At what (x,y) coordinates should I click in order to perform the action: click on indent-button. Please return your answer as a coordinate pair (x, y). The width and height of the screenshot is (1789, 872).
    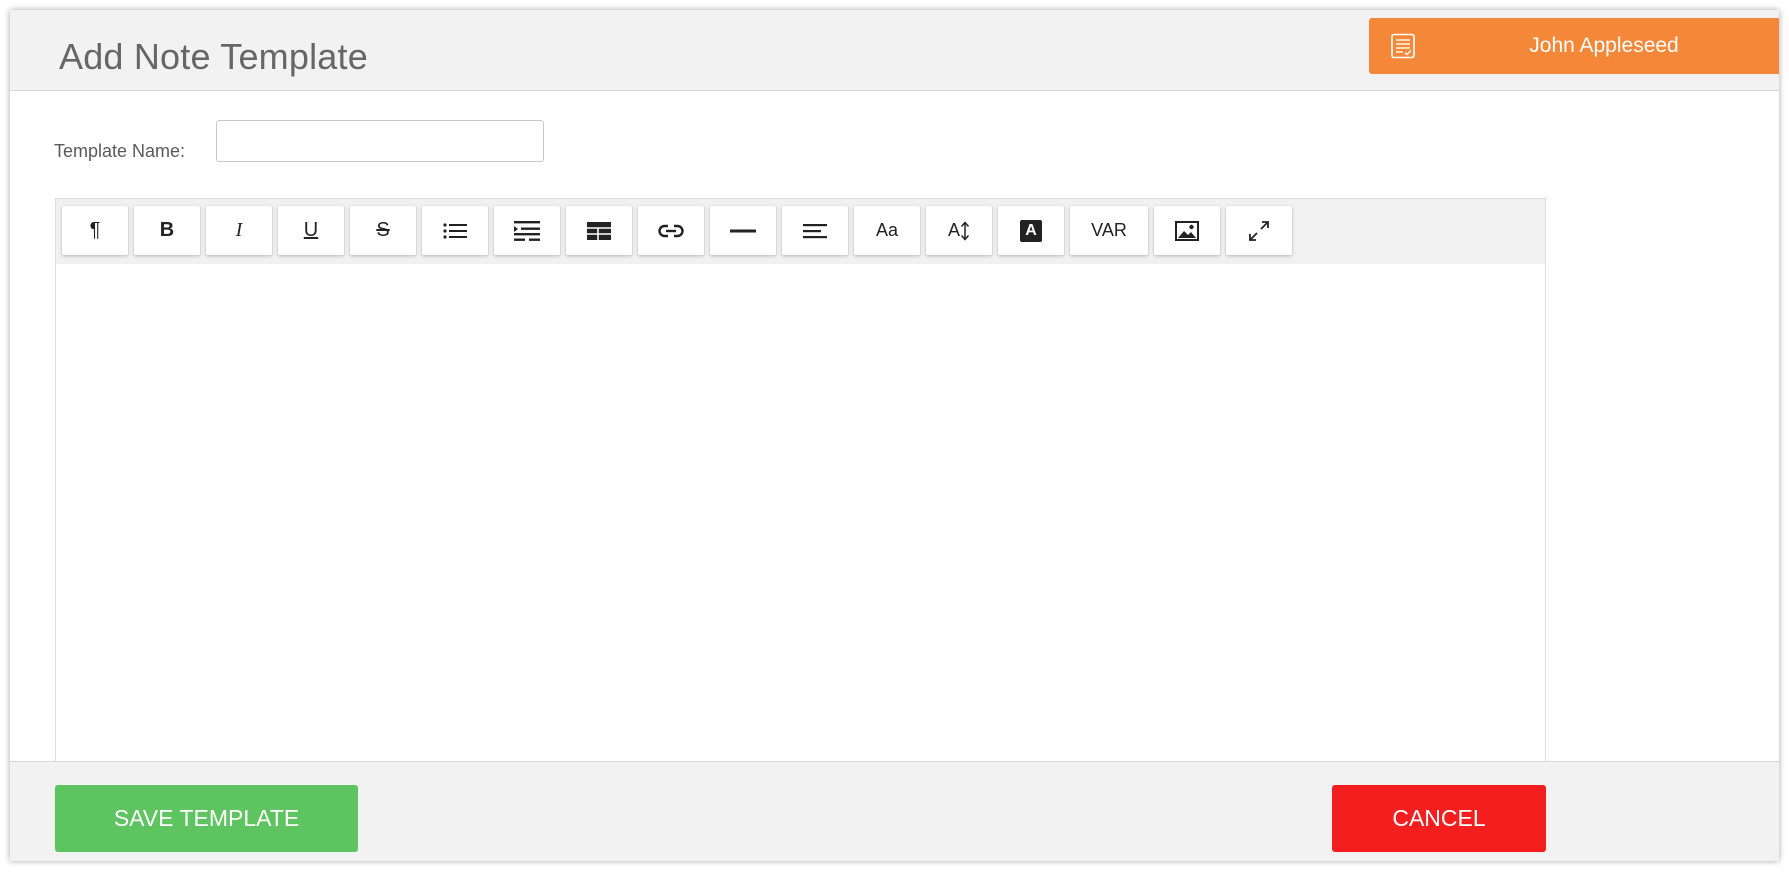
    Looking at the image, I should click on (527, 230).